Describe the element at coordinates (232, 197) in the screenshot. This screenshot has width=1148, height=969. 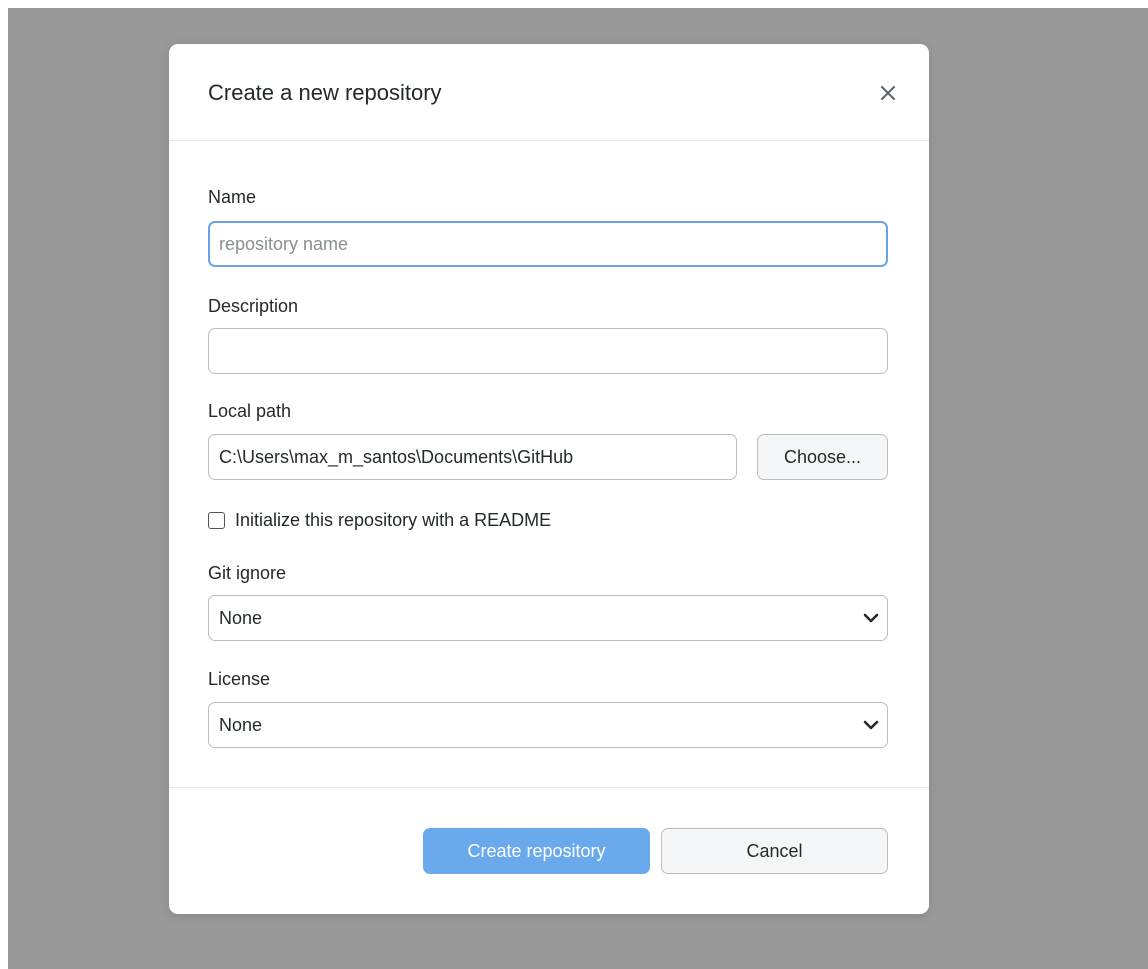
I see `name-label: Name` at that location.